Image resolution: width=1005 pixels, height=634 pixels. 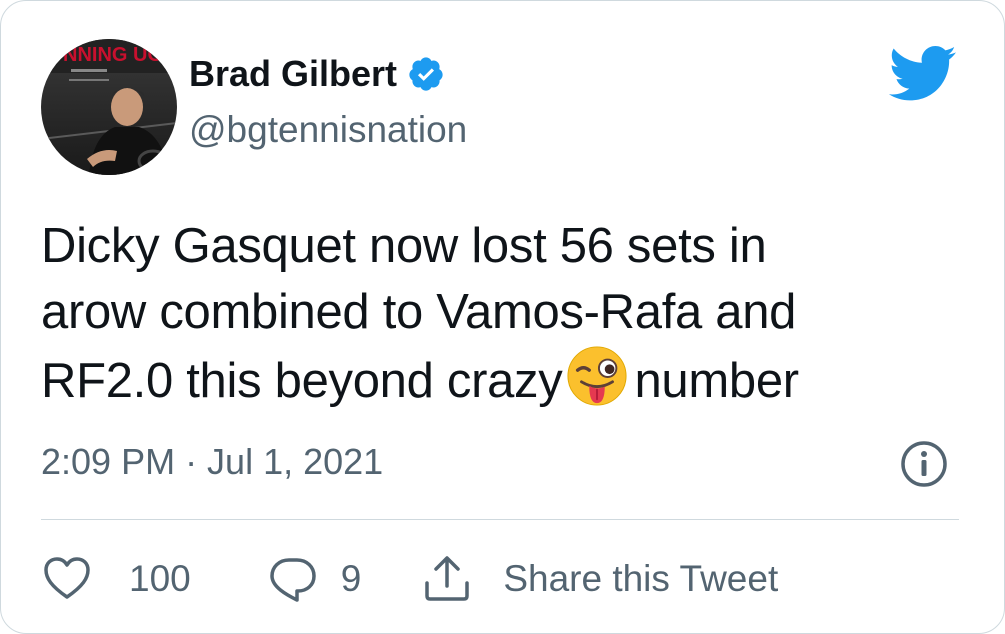 What do you see at coordinates (447, 578) in the screenshot?
I see `share-icon` at bounding box center [447, 578].